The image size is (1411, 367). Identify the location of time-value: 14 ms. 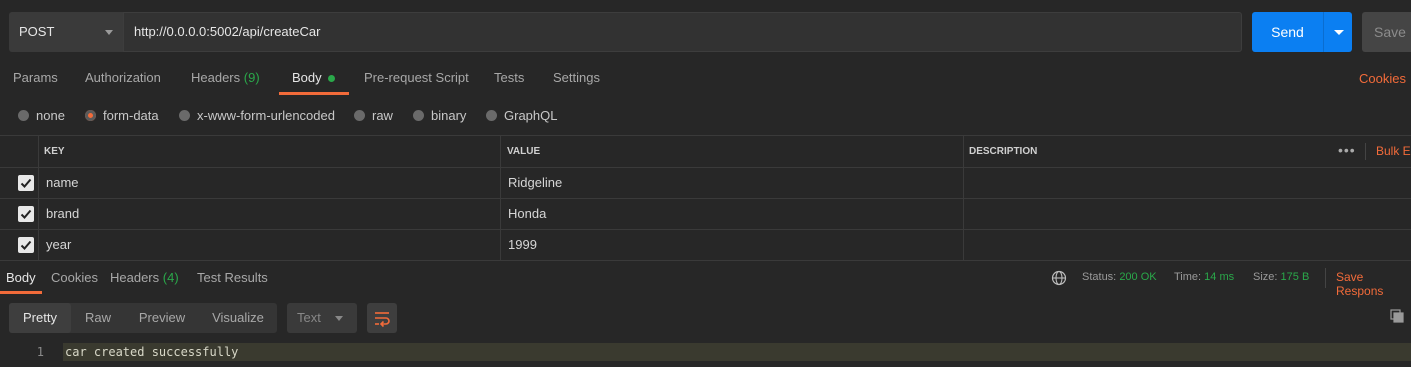
(1219, 277).